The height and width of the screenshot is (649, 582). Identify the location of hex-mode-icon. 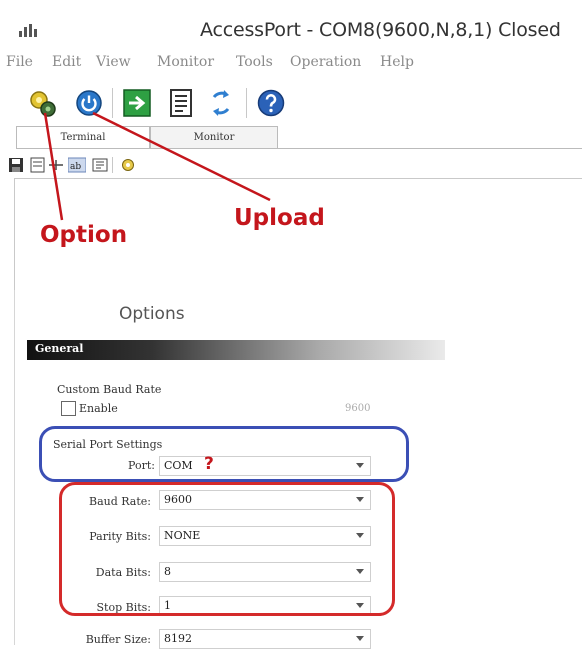
(100, 165).